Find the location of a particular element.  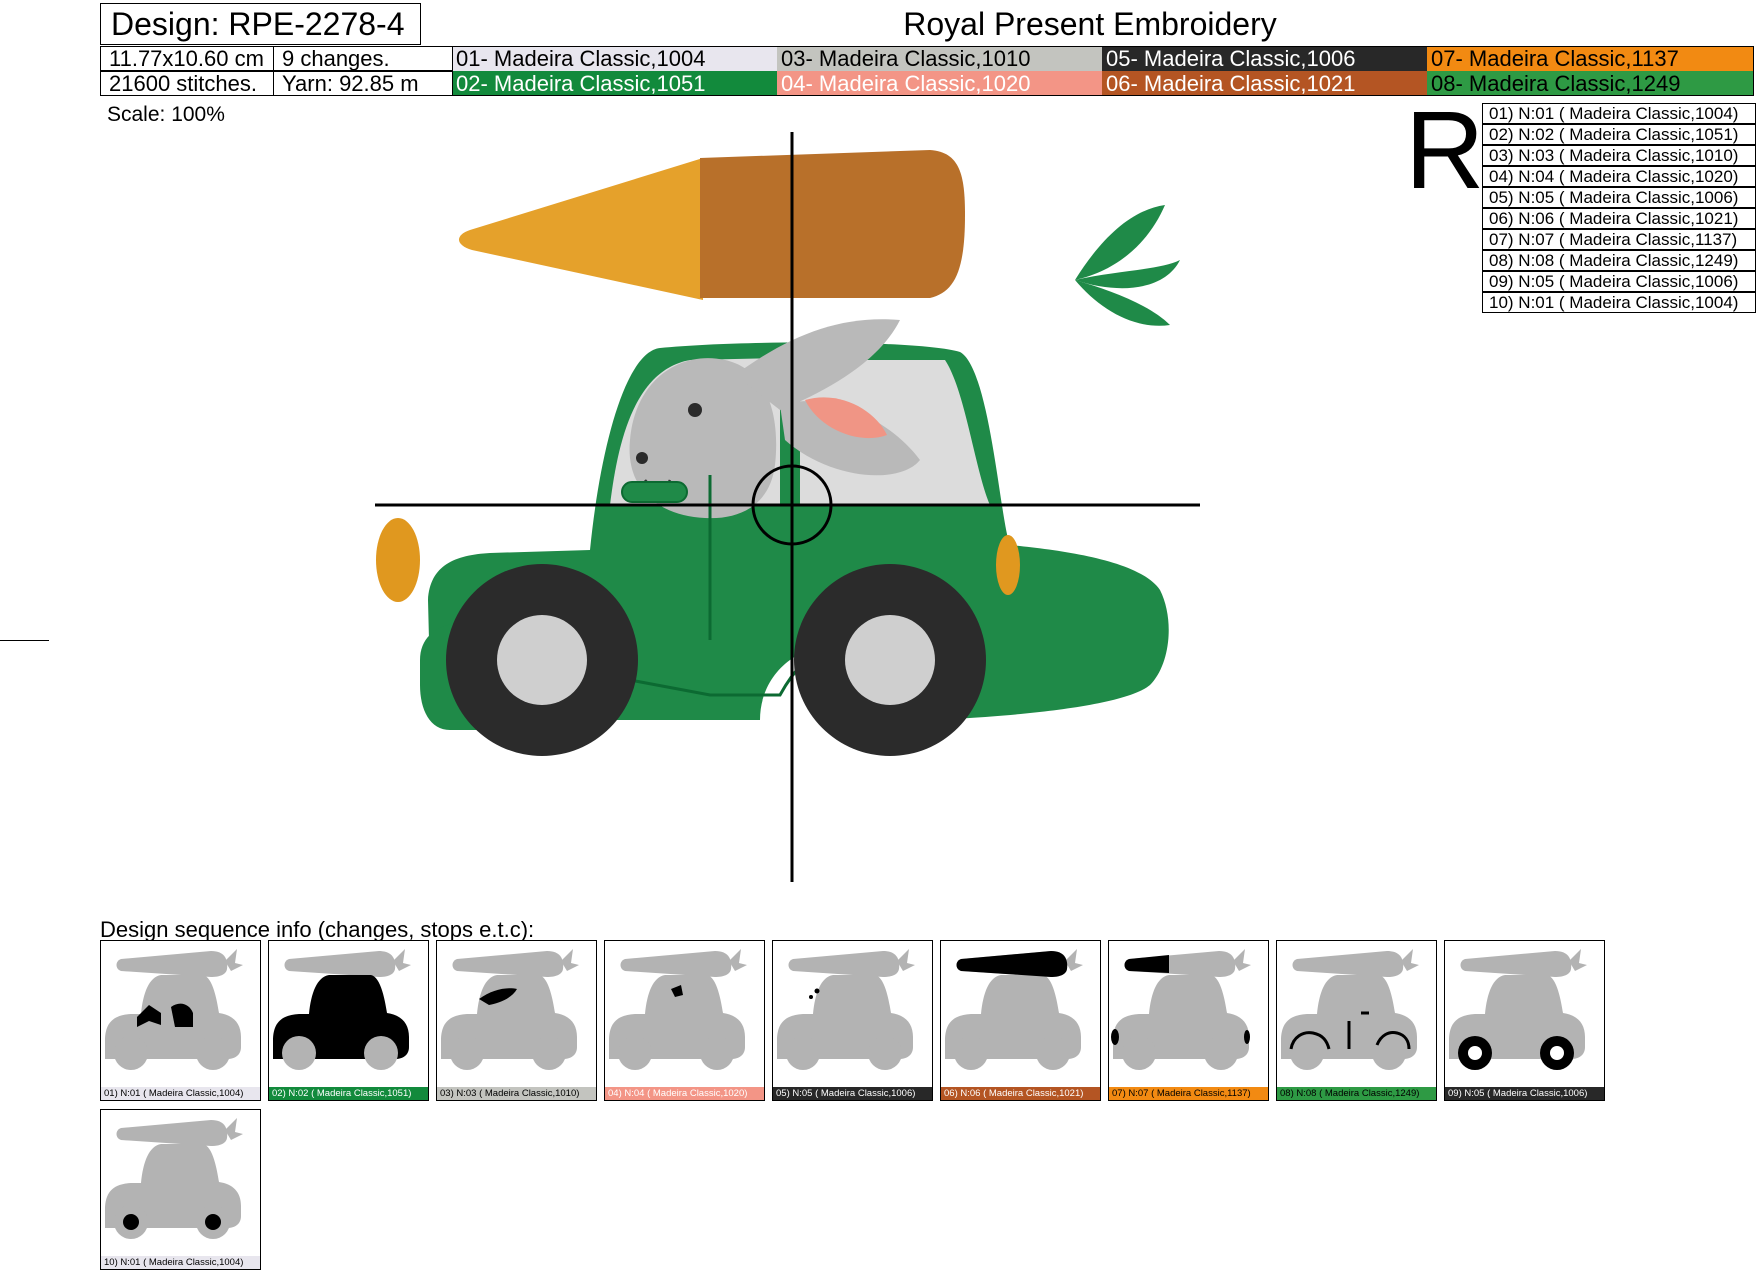

sequence-step: 08) N:08 ( Madeira Classic,1249) is located at coordinates (1356, 1020).